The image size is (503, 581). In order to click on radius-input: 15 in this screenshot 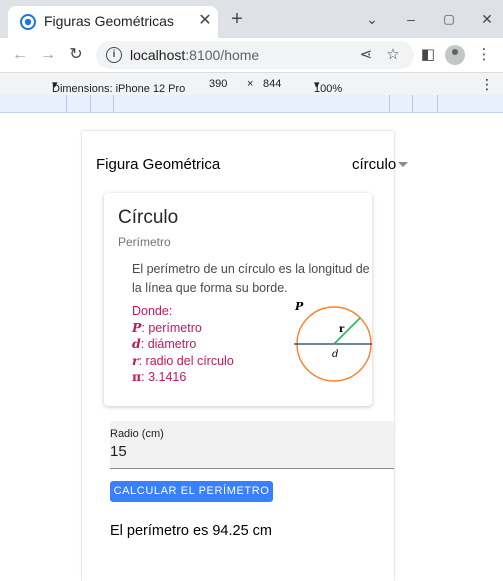, I will do `click(118, 451)`.